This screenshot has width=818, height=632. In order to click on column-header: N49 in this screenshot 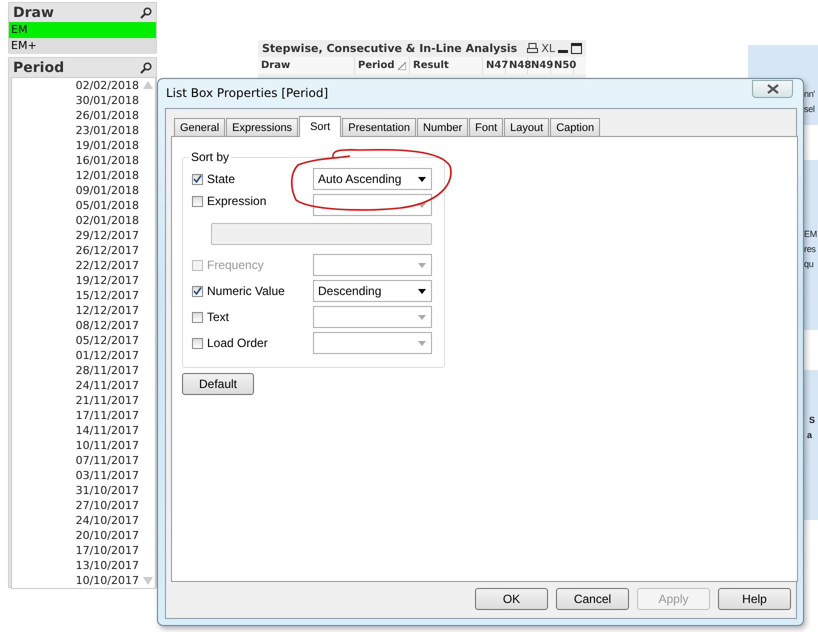, I will do `click(542, 65)`.